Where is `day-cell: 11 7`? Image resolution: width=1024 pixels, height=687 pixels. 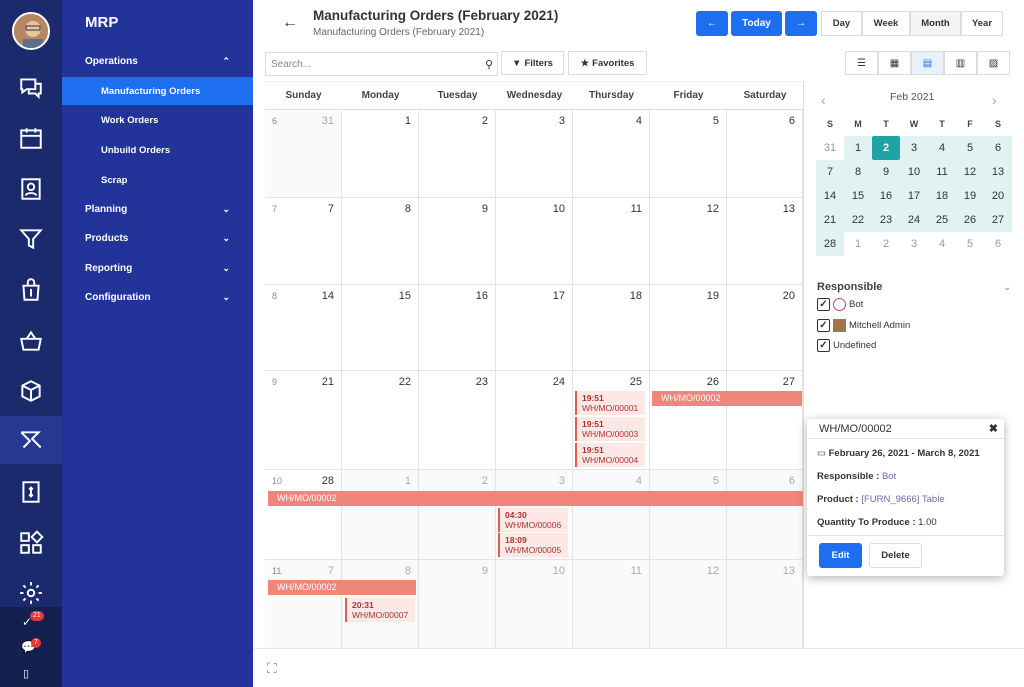 day-cell: 11 7 is located at coordinates (303, 604).